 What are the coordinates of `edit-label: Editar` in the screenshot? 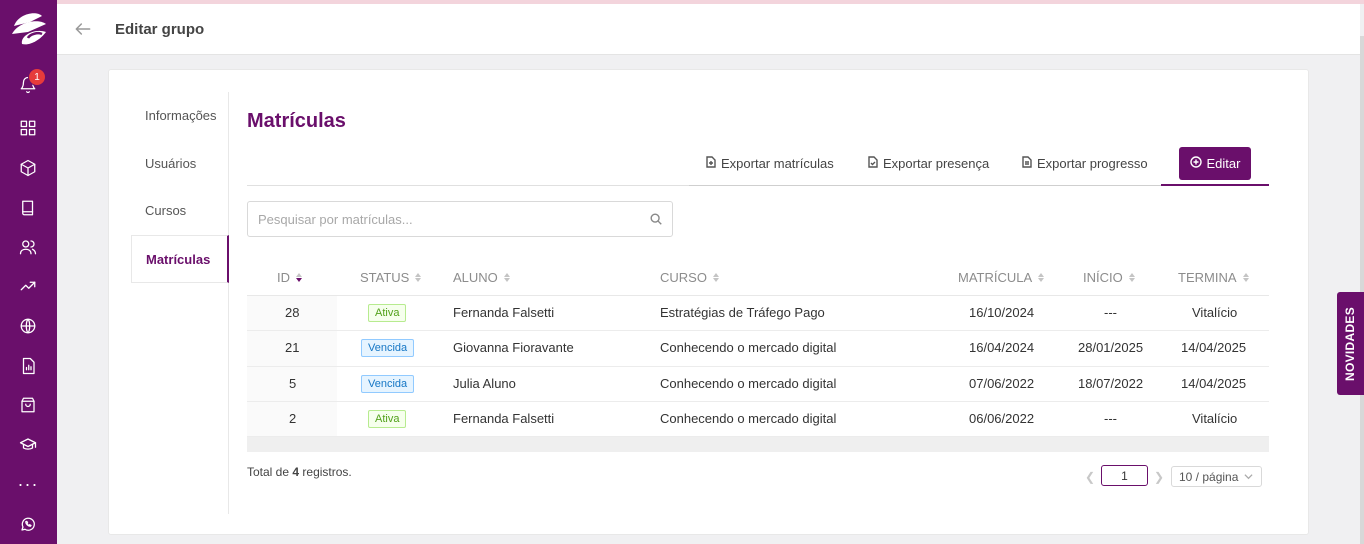 It's located at (1223, 163).